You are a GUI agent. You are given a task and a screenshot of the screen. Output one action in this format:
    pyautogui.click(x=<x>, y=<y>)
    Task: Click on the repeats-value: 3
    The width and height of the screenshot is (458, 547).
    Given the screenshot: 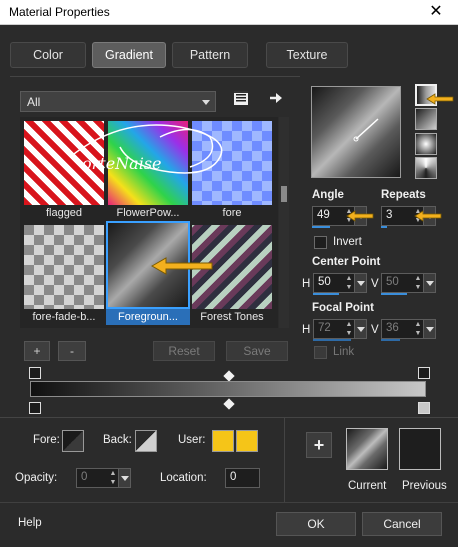 What is the action you would take?
    pyautogui.click(x=389, y=215)
    